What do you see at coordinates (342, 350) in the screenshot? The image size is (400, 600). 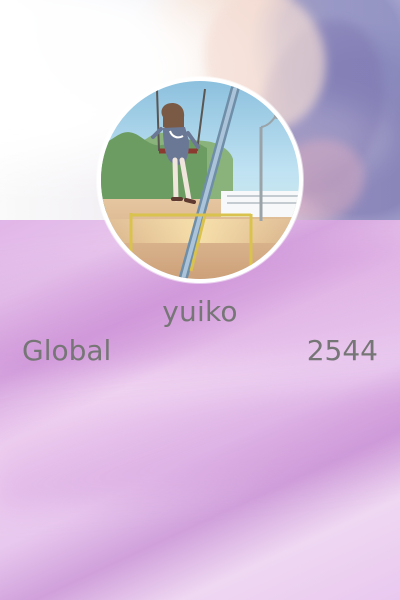 I see `stat-value: 2544` at bounding box center [342, 350].